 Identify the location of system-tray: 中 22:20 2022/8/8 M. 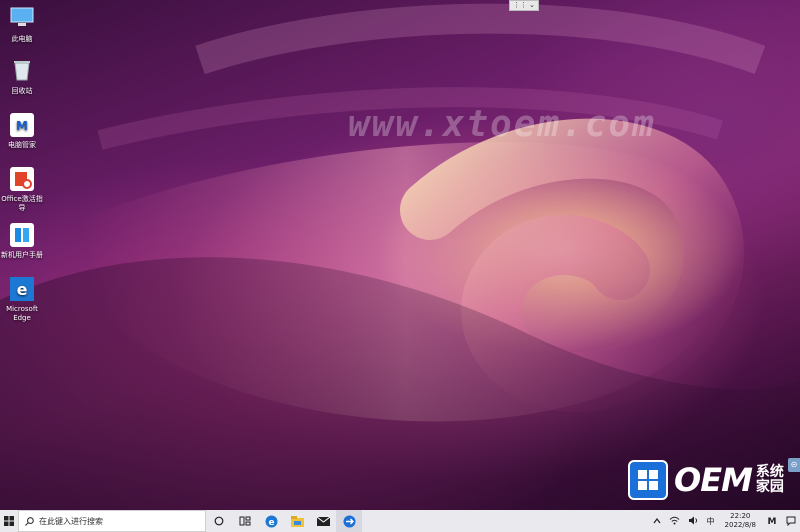
(724, 521).